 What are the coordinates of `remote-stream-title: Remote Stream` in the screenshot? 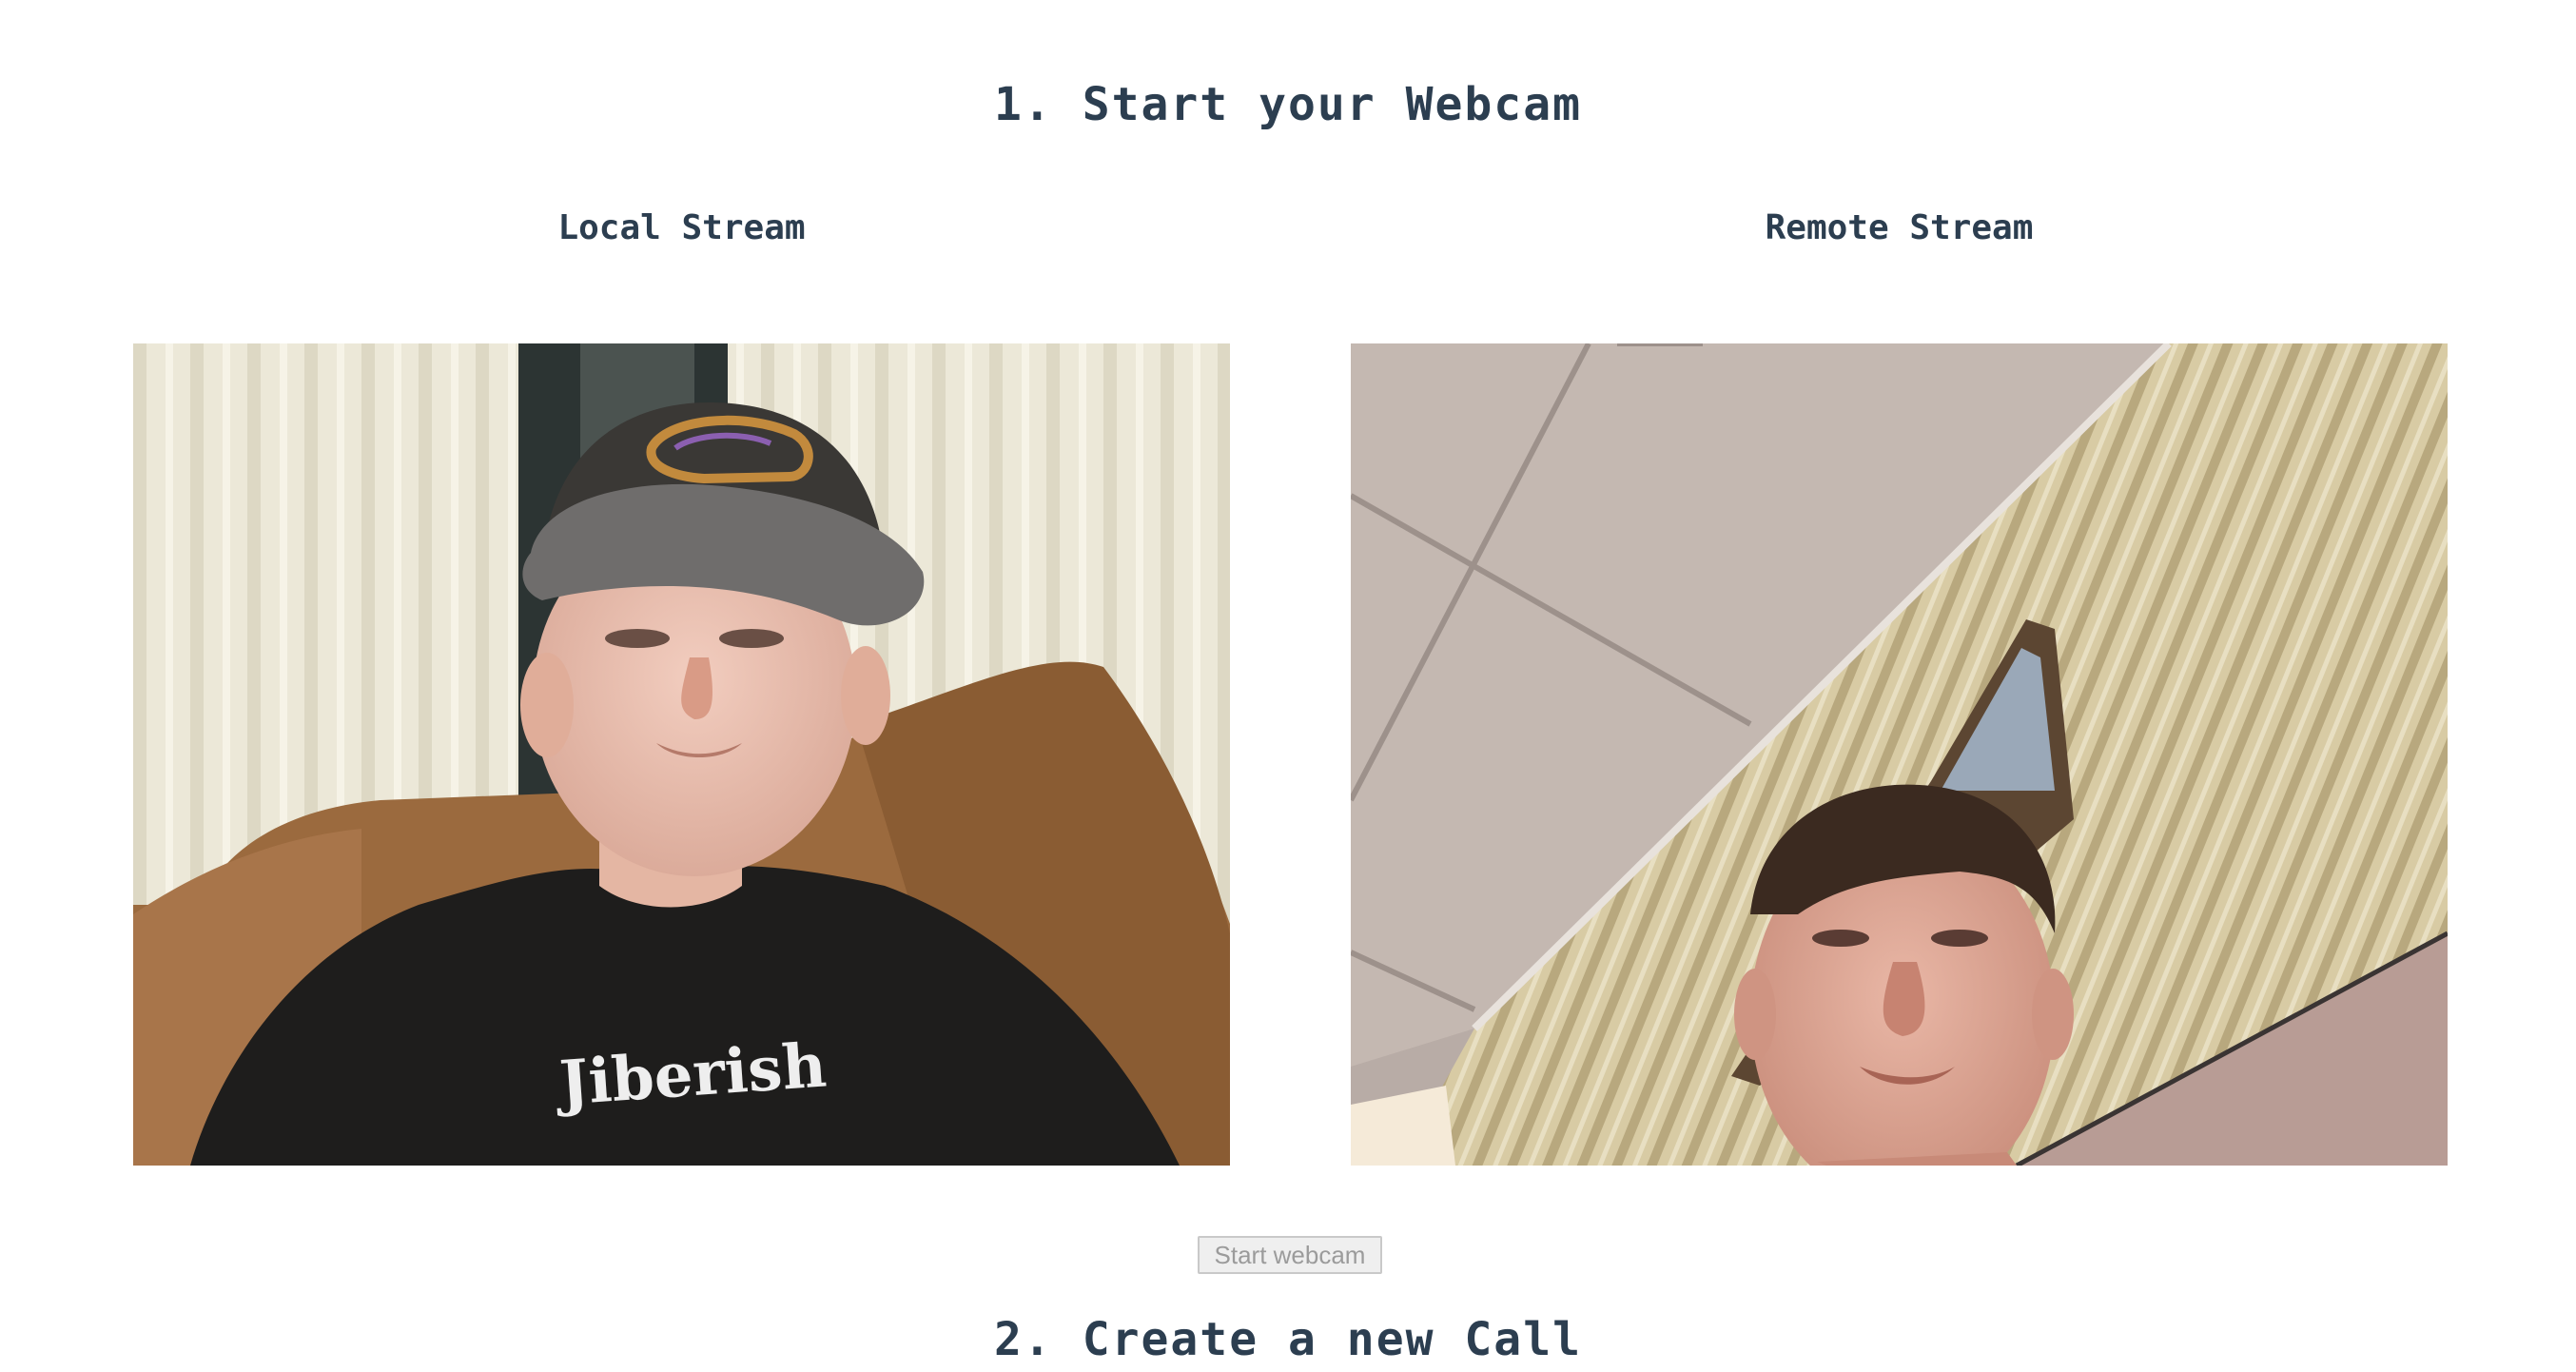 It's located at (1900, 227).